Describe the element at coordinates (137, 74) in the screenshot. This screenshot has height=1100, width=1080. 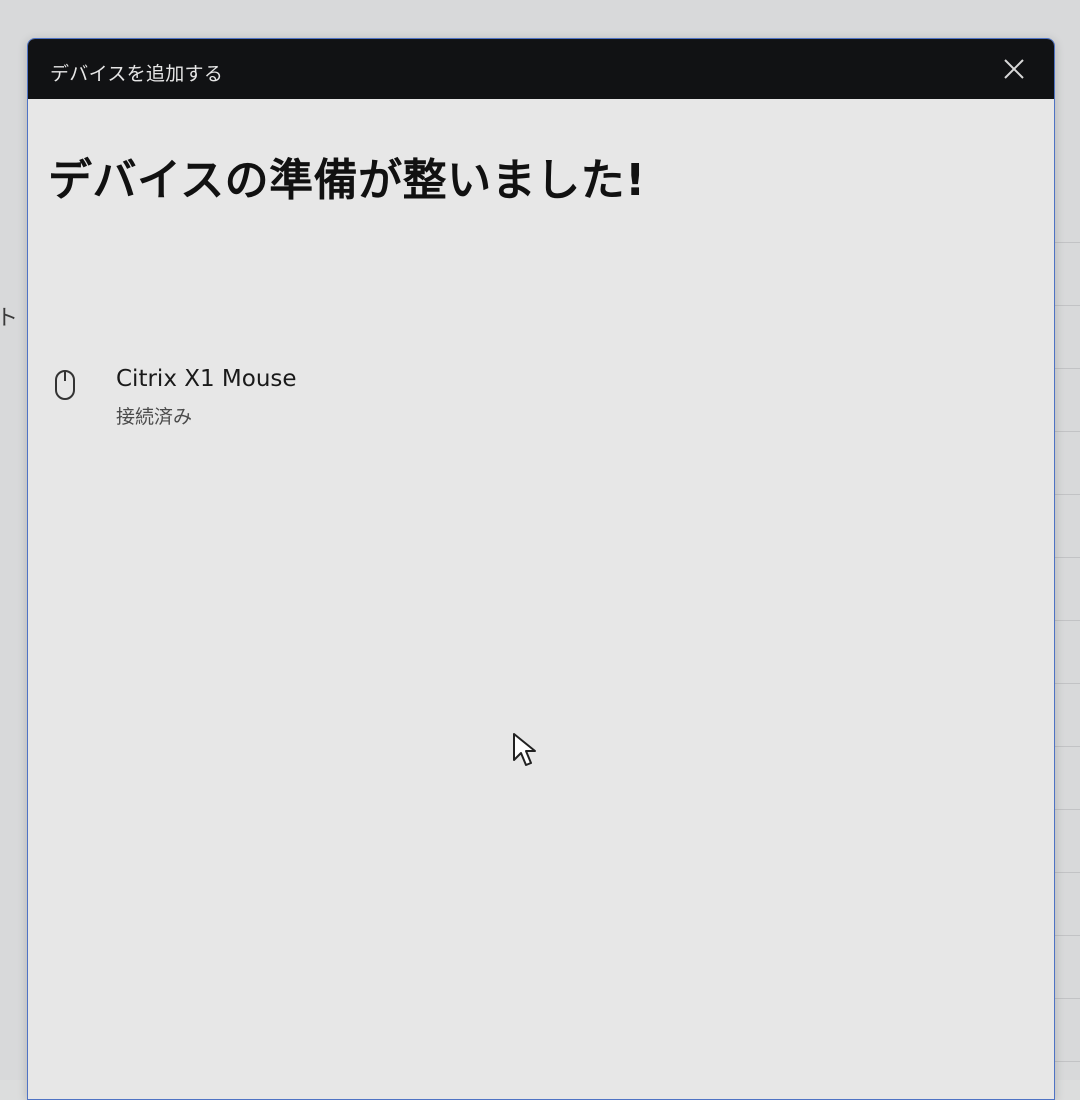
I see `dialog-title: デバイスを追加する` at that location.